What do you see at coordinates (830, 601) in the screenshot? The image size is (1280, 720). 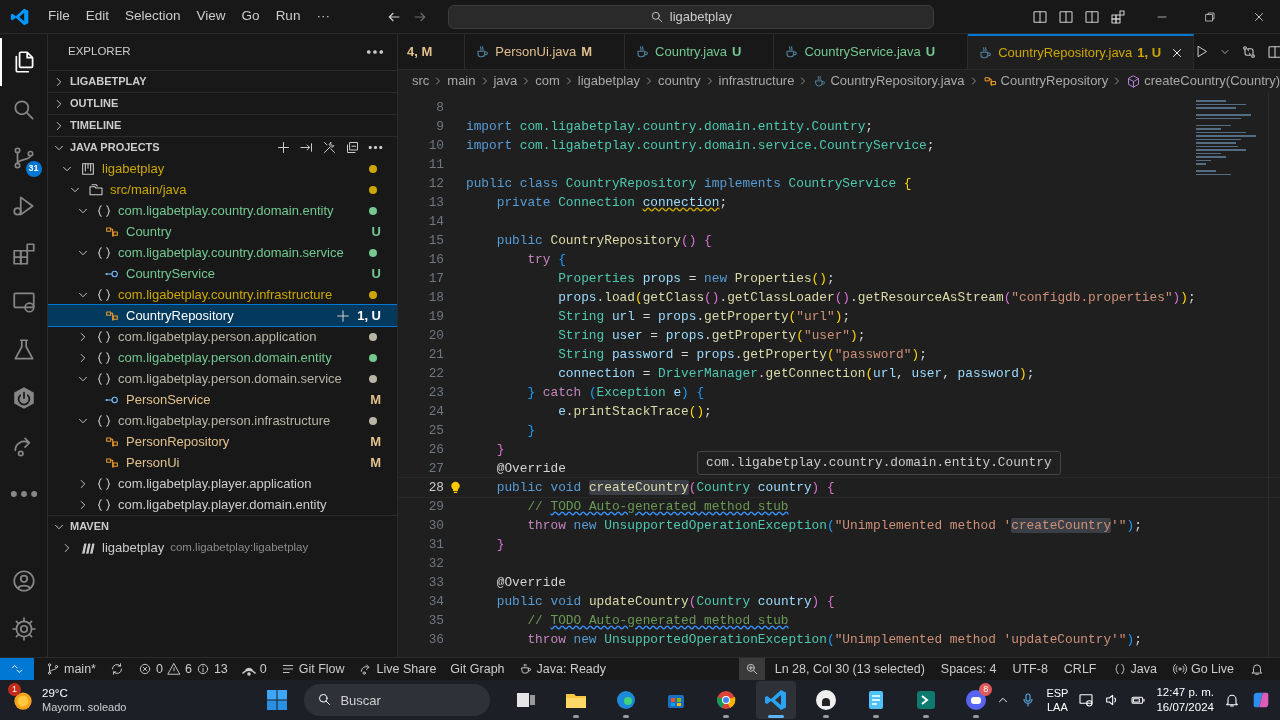 I see `code-token: {` at bounding box center [830, 601].